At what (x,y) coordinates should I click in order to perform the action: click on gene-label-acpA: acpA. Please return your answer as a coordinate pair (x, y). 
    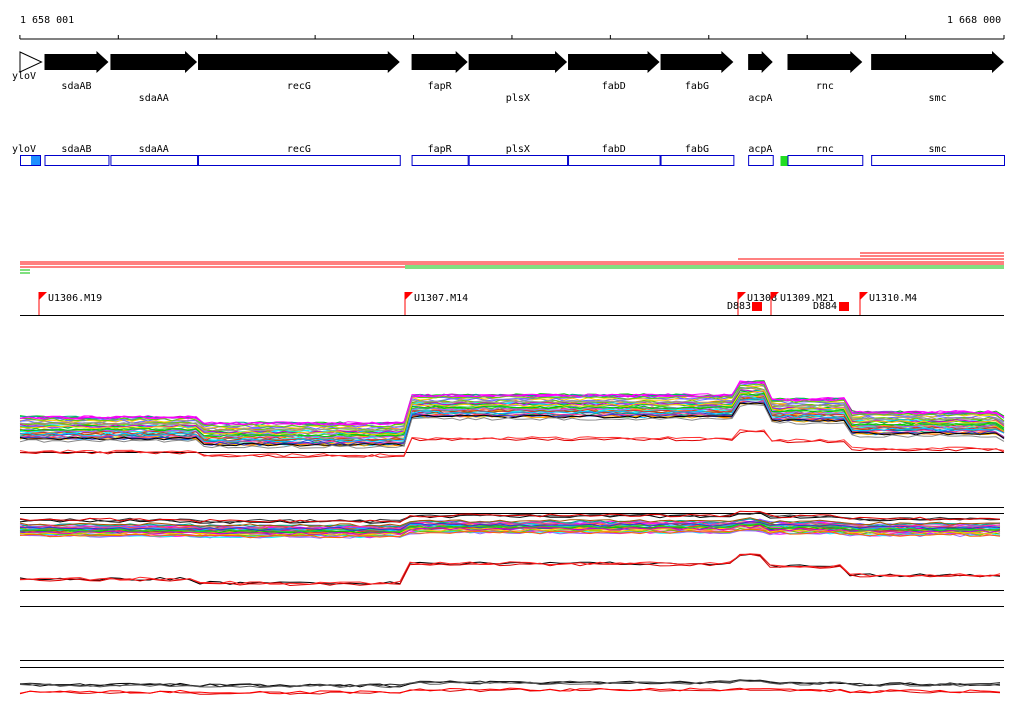
    Looking at the image, I should click on (760, 98).